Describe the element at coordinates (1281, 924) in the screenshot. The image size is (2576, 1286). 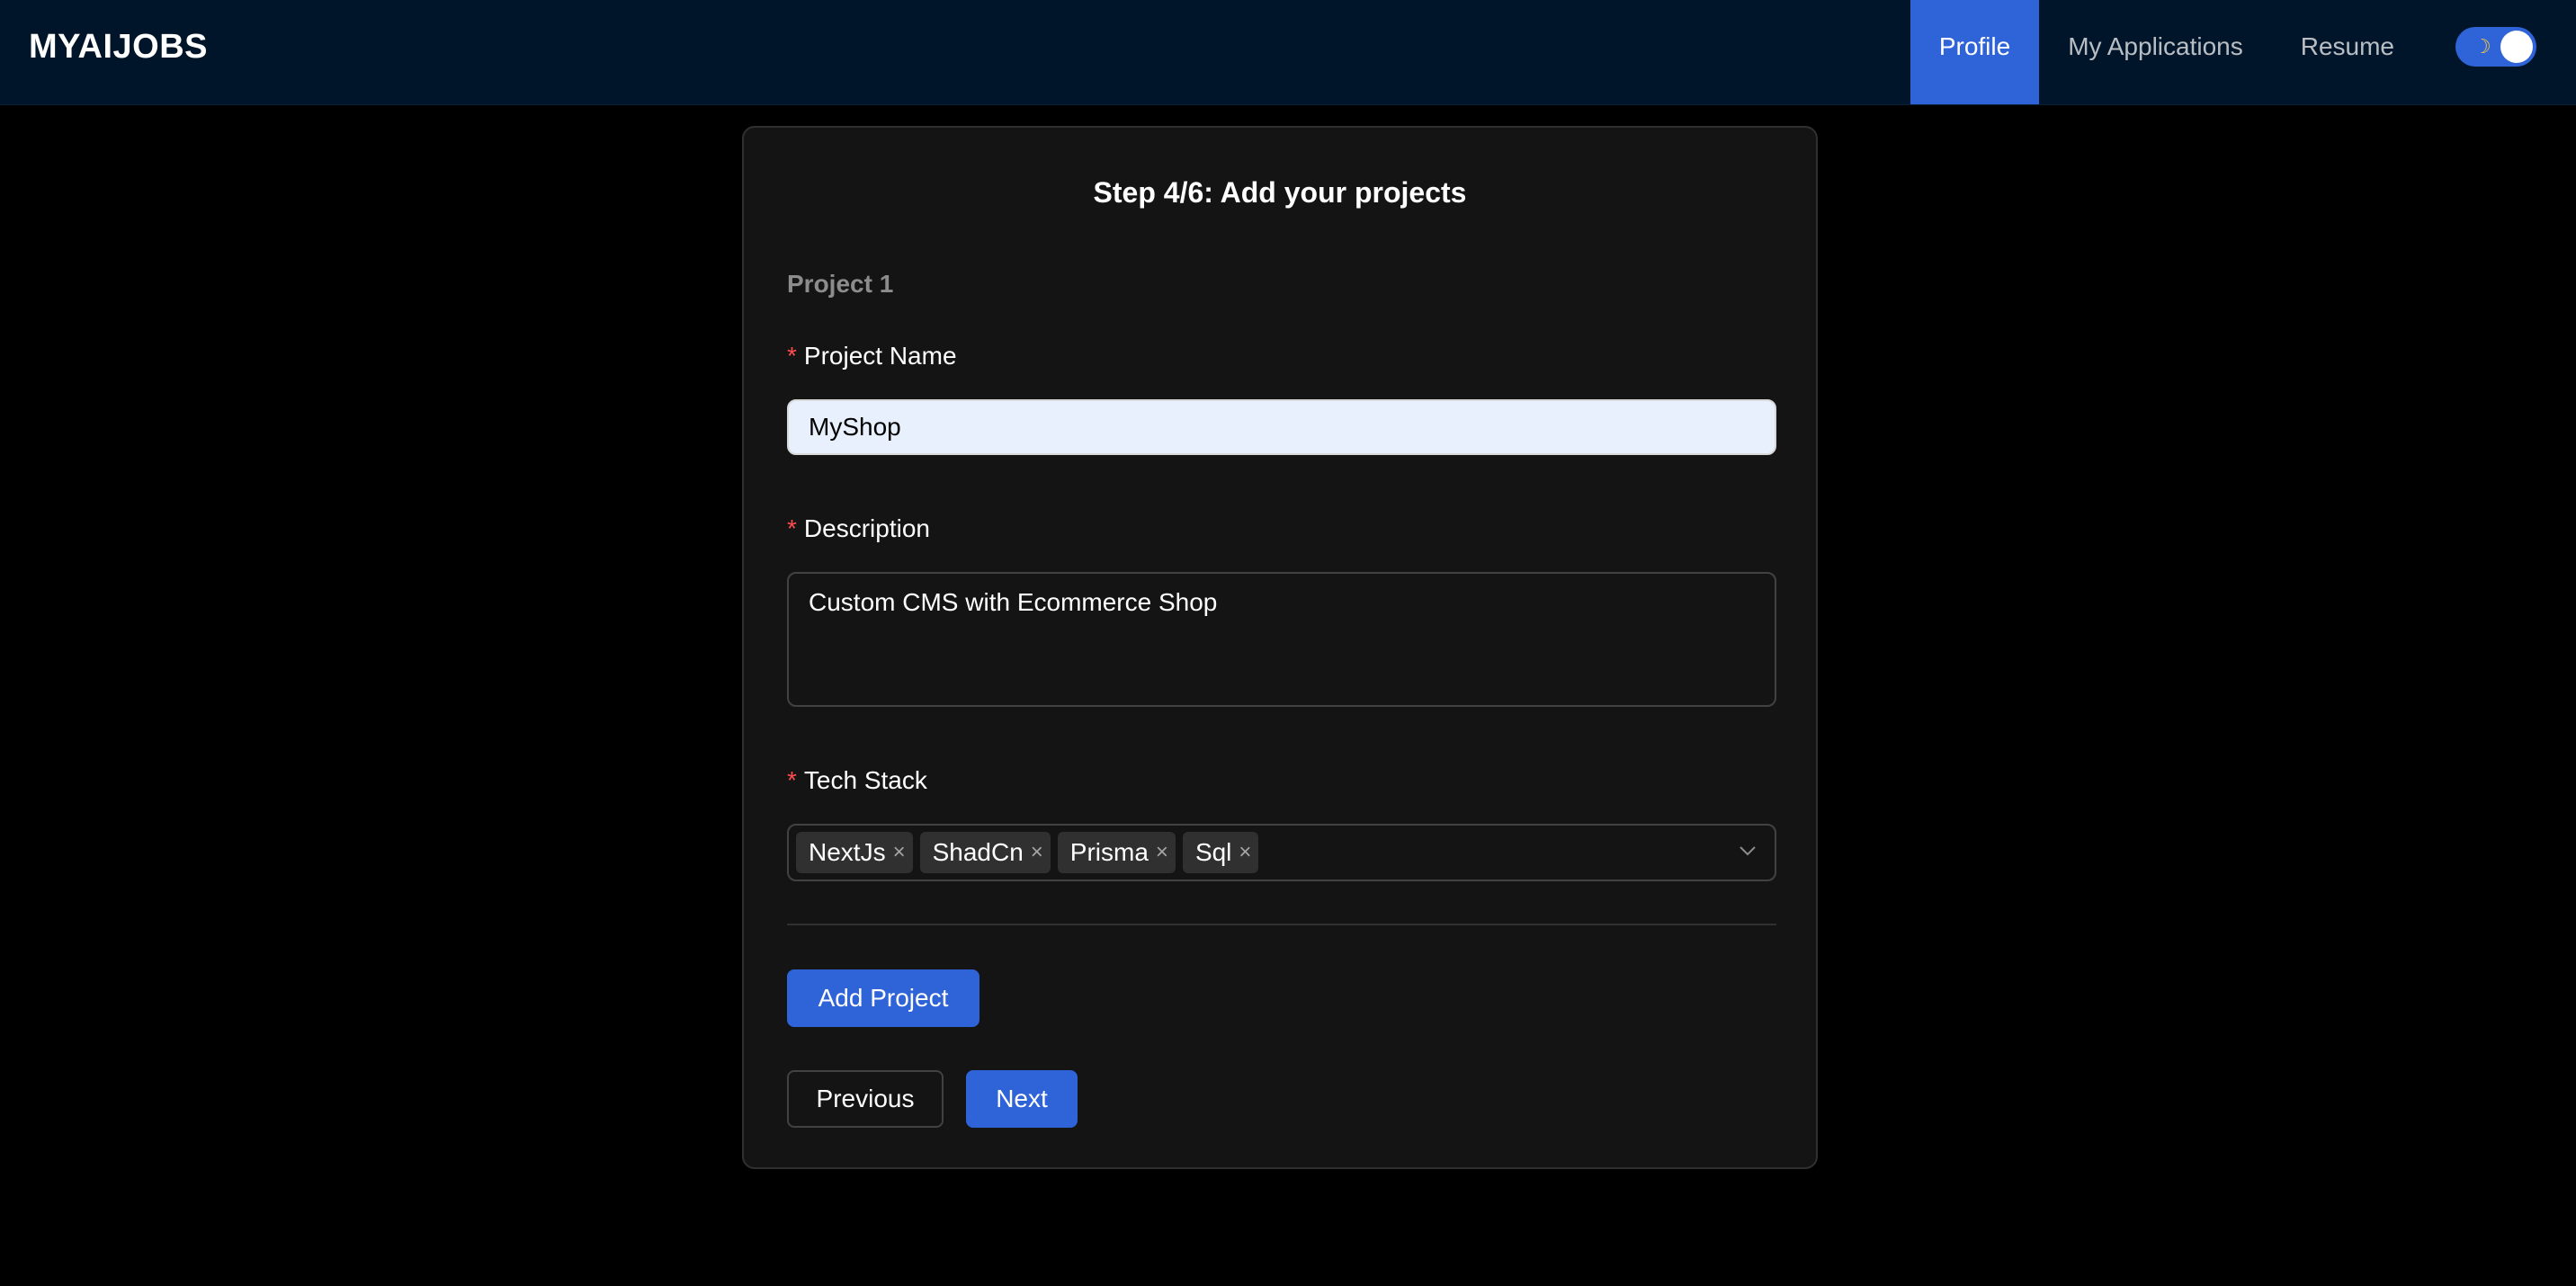
I see `section-divider` at that location.